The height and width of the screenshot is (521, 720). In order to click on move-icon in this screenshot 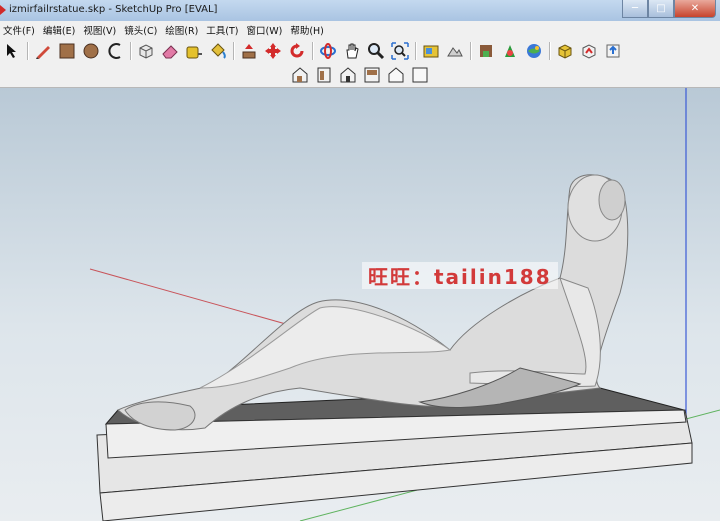, I will do `click(273, 50)`.